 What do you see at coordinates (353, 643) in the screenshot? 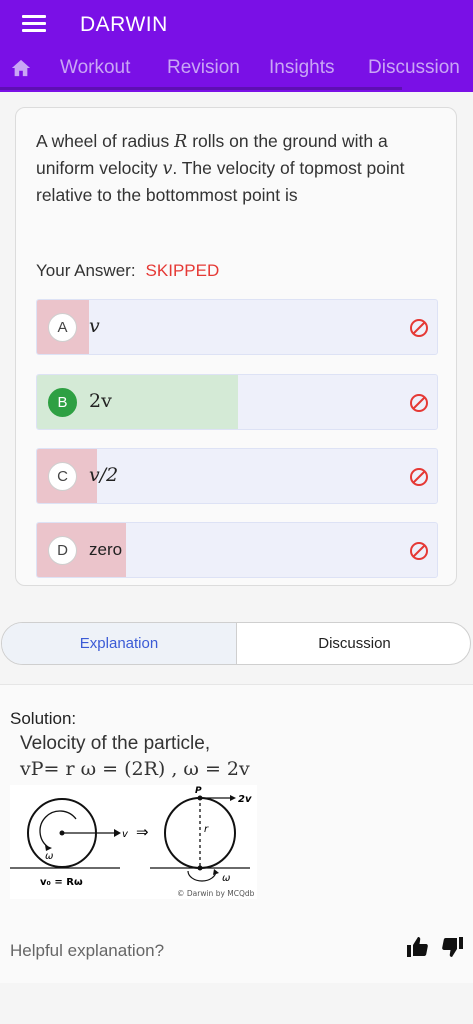
I see `discussion-tab: Discussion` at bounding box center [353, 643].